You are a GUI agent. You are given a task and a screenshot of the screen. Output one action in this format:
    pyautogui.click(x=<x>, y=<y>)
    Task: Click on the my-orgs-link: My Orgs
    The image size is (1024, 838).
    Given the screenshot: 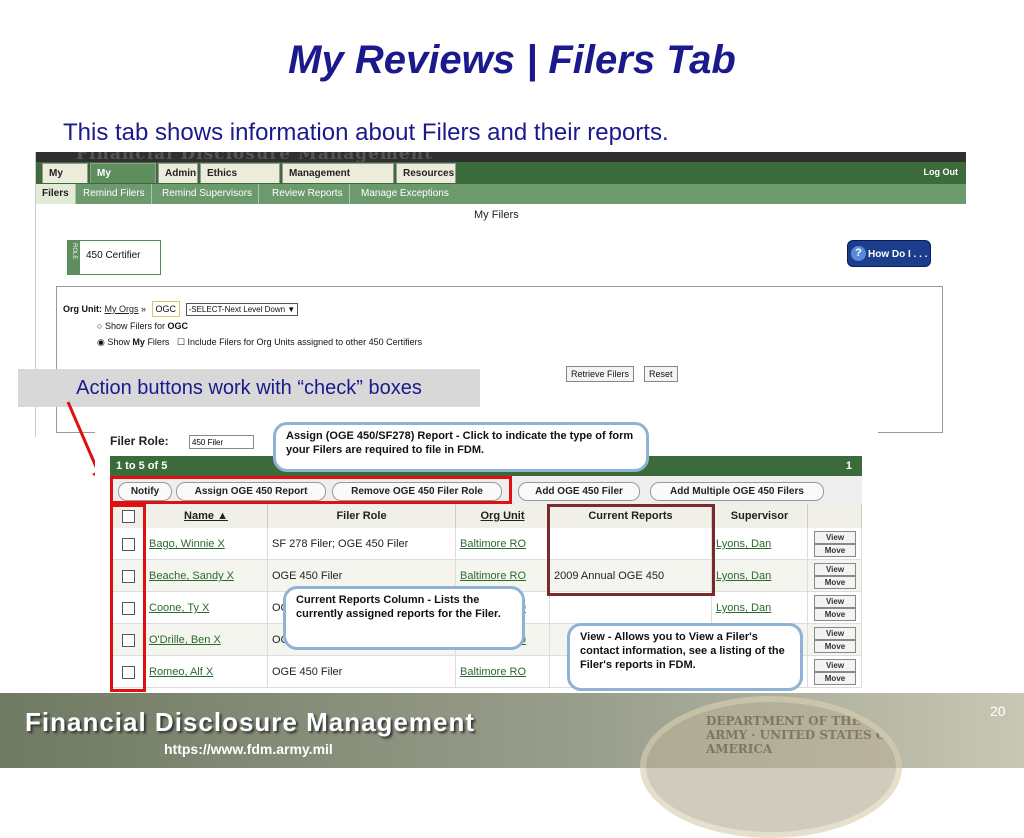 What is the action you would take?
    pyautogui.click(x=122, y=309)
    